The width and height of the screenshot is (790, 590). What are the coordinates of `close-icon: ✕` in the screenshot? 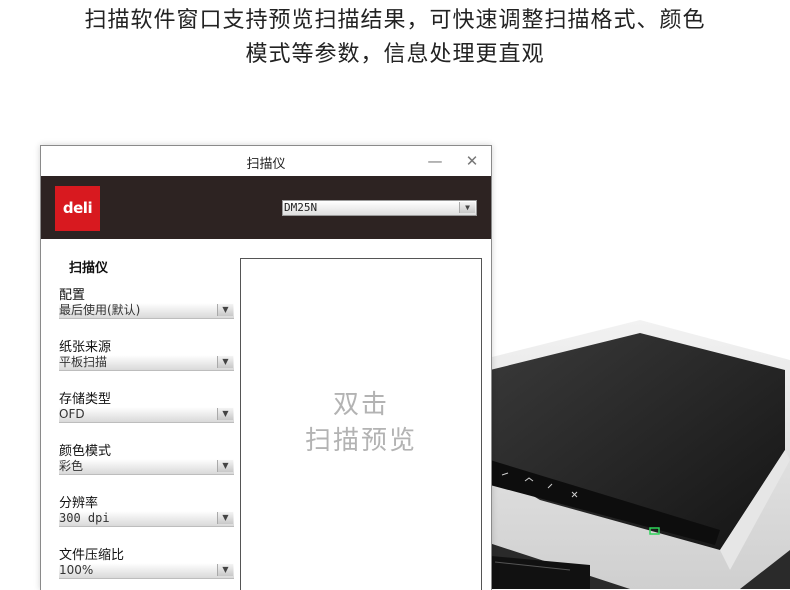 It's located at (472, 161).